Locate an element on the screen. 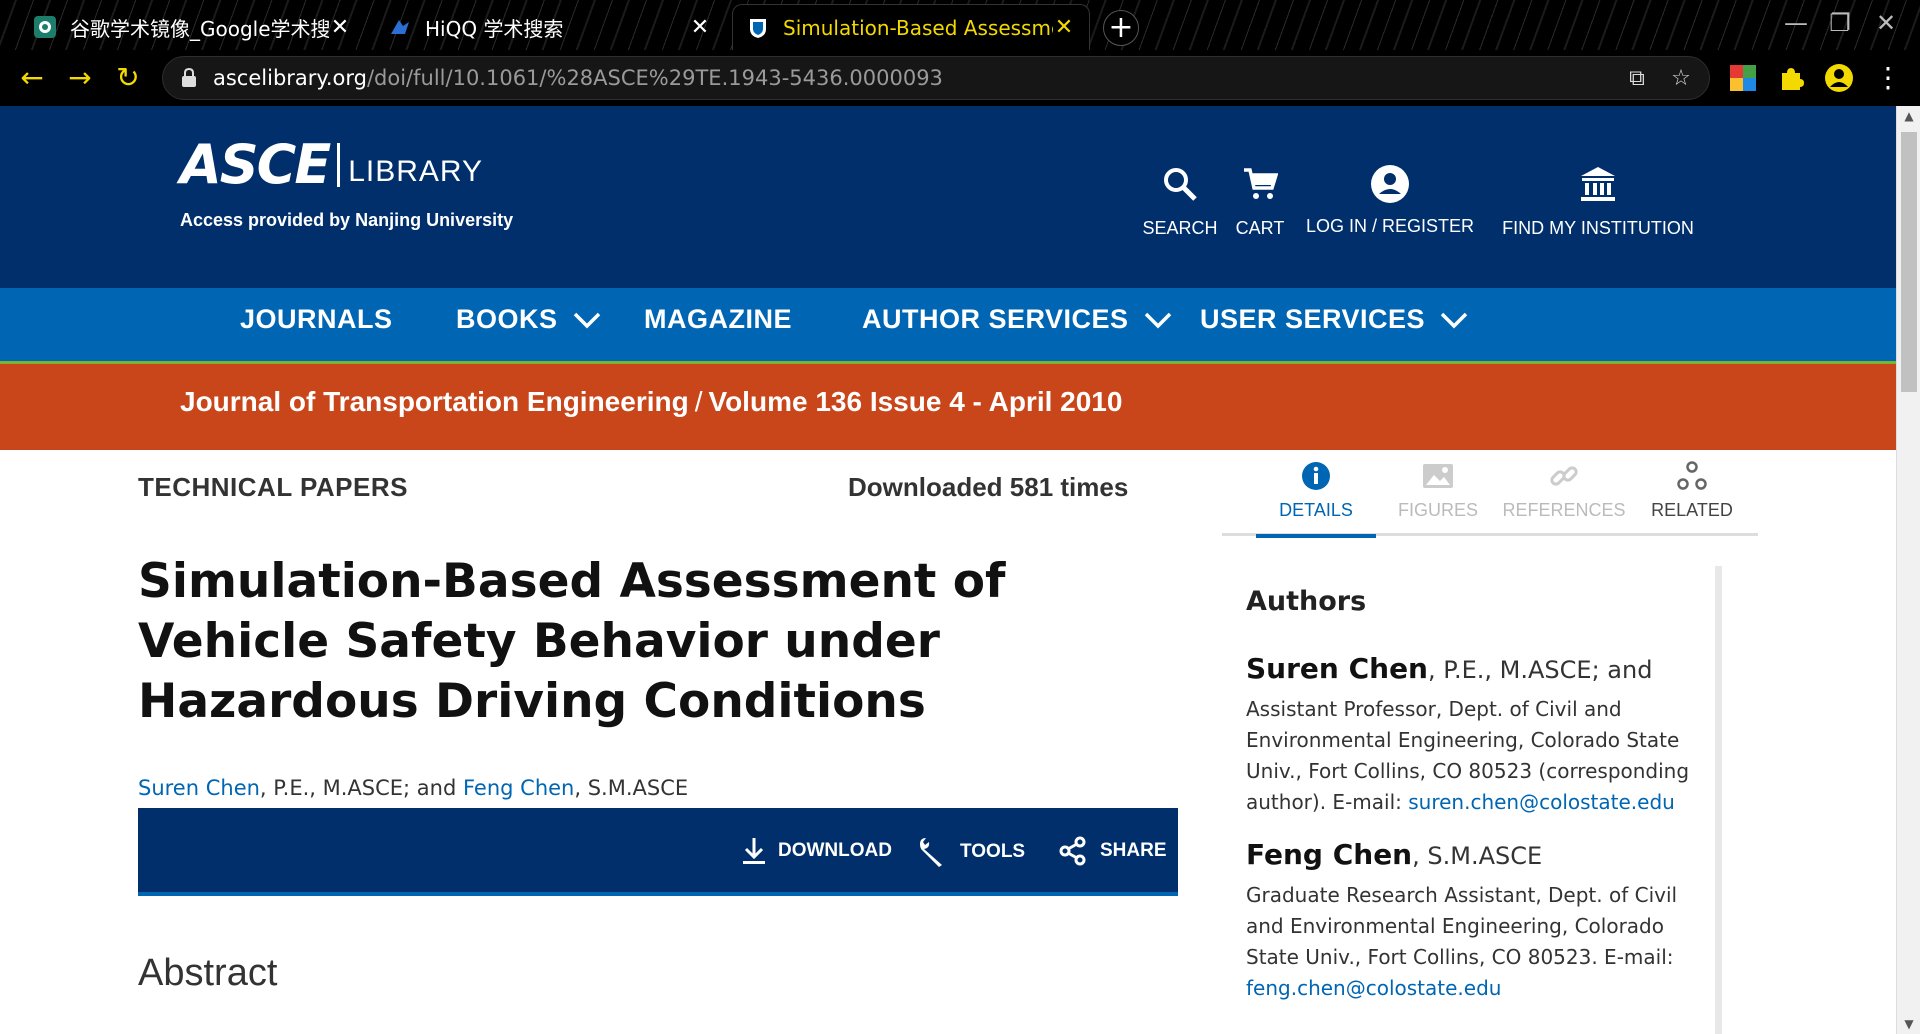 Image resolution: width=1920 pixels, height=1034 pixels. close-window-icon: ✕ is located at coordinates (1886, 23).